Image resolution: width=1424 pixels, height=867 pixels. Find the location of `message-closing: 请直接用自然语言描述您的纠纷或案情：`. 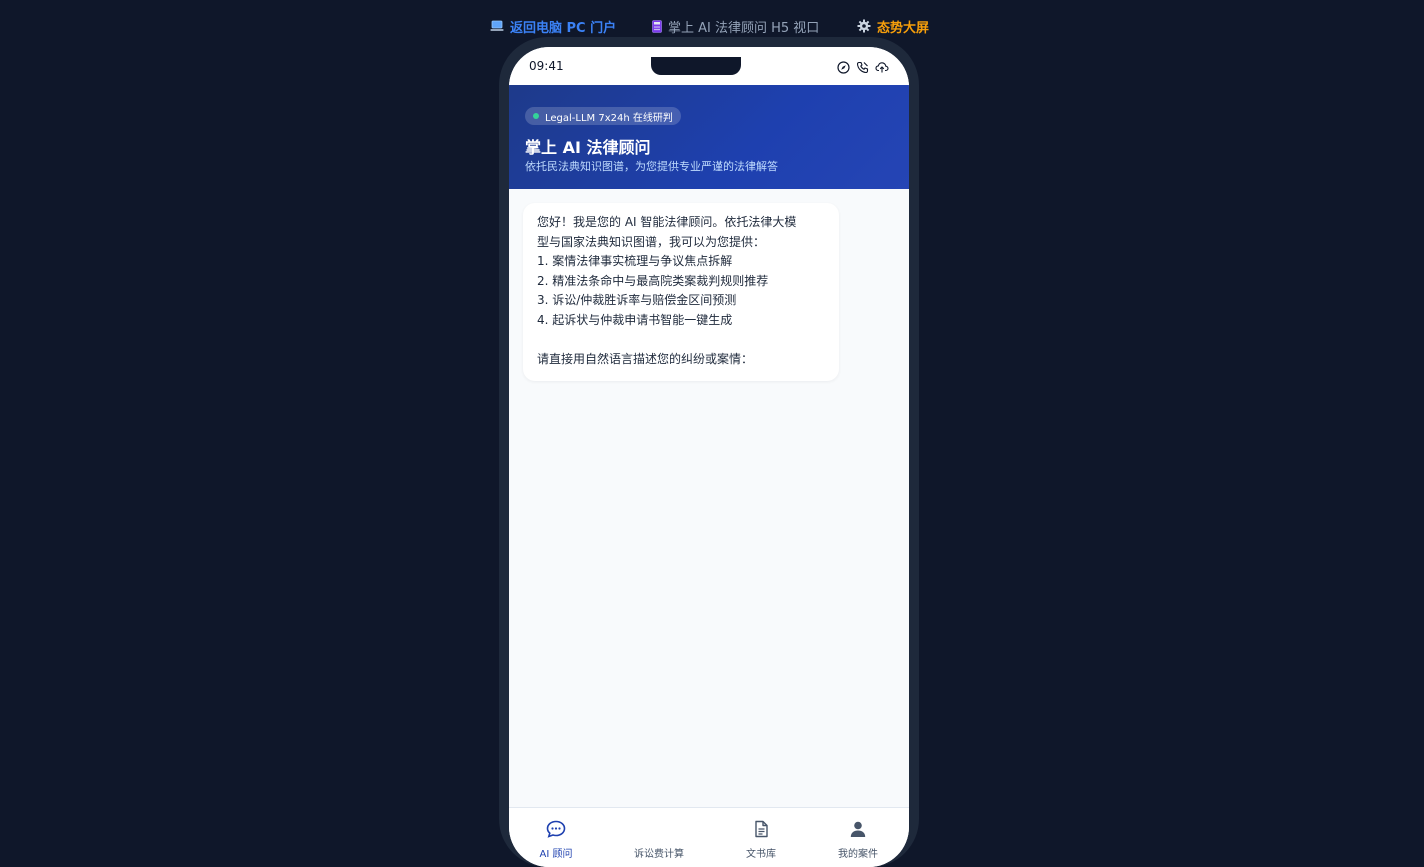

message-closing: 请直接用自然语言描述您的纠纷或案情： is located at coordinates (645, 358).